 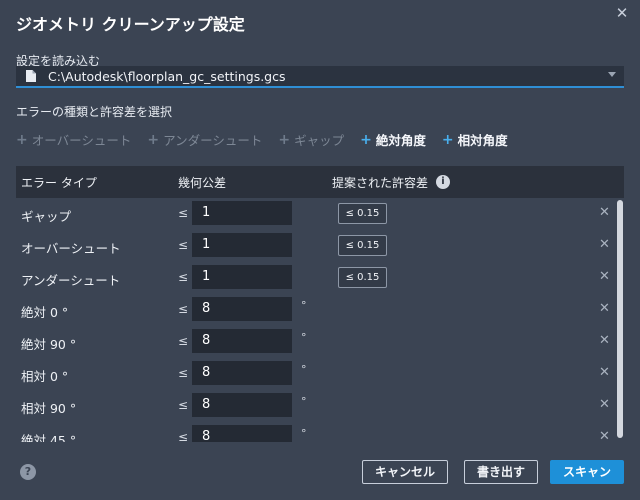 What do you see at coordinates (270, 139) in the screenshot?
I see `error-type-filters: + オーバーシュート + アンダーシュート + ギャップ + 絶対角度 + 相対角度` at bounding box center [270, 139].